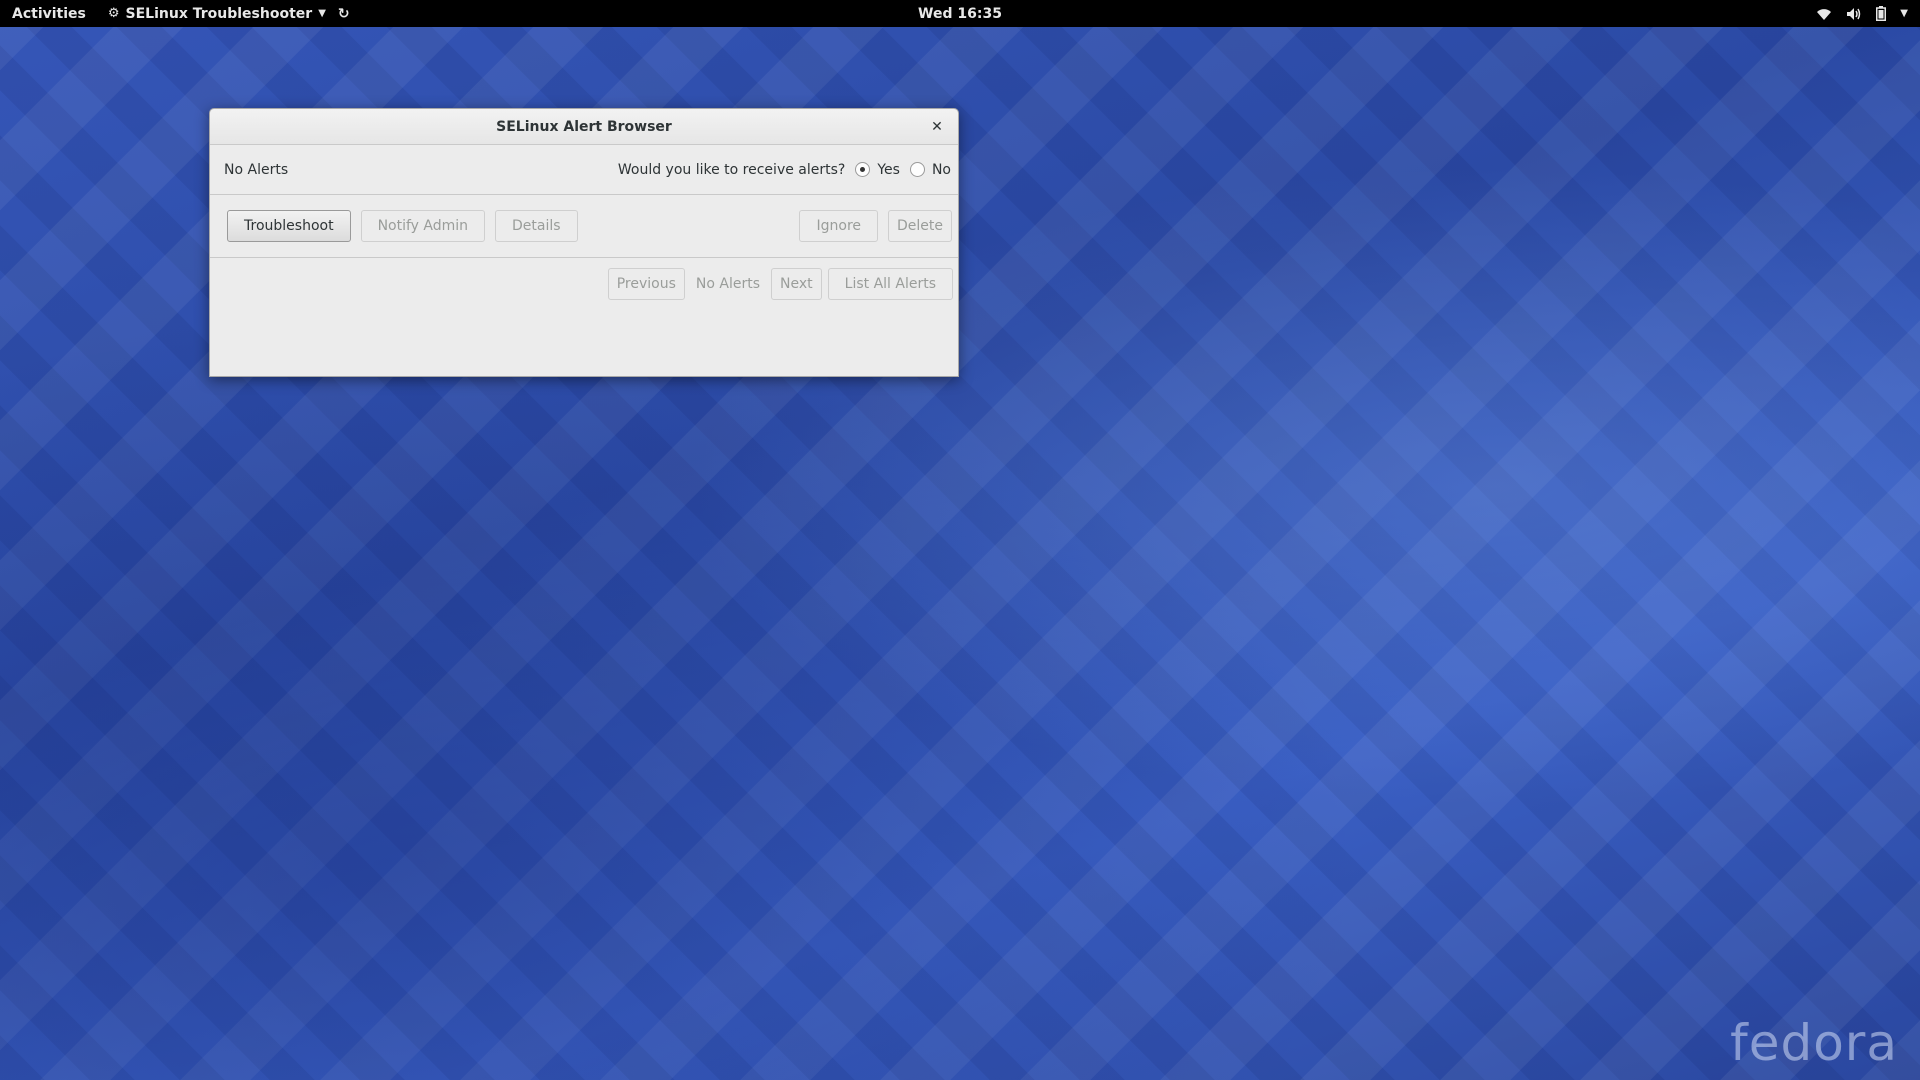 Image resolution: width=1920 pixels, height=1080 pixels. Describe the element at coordinates (343, 13) in the screenshot. I see `loading-spinner-icon: ↻` at that location.